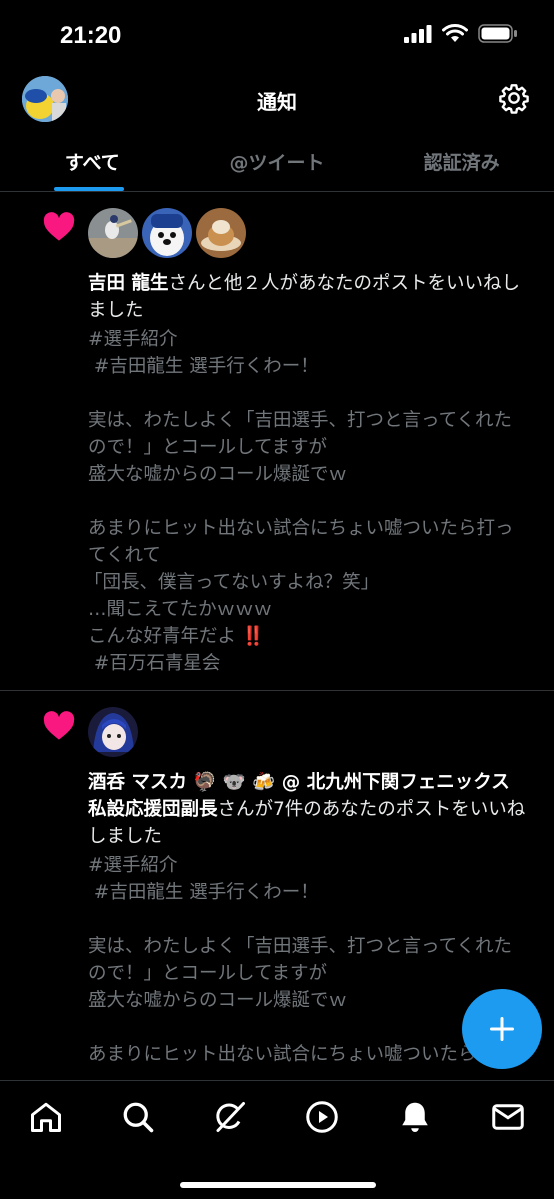 This screenshot has height=1199, width=554. Describe the element at coordinates (180, 609) in the screenshot. I see `post-line: …聞こえてたかｗｗｗ` at that location.